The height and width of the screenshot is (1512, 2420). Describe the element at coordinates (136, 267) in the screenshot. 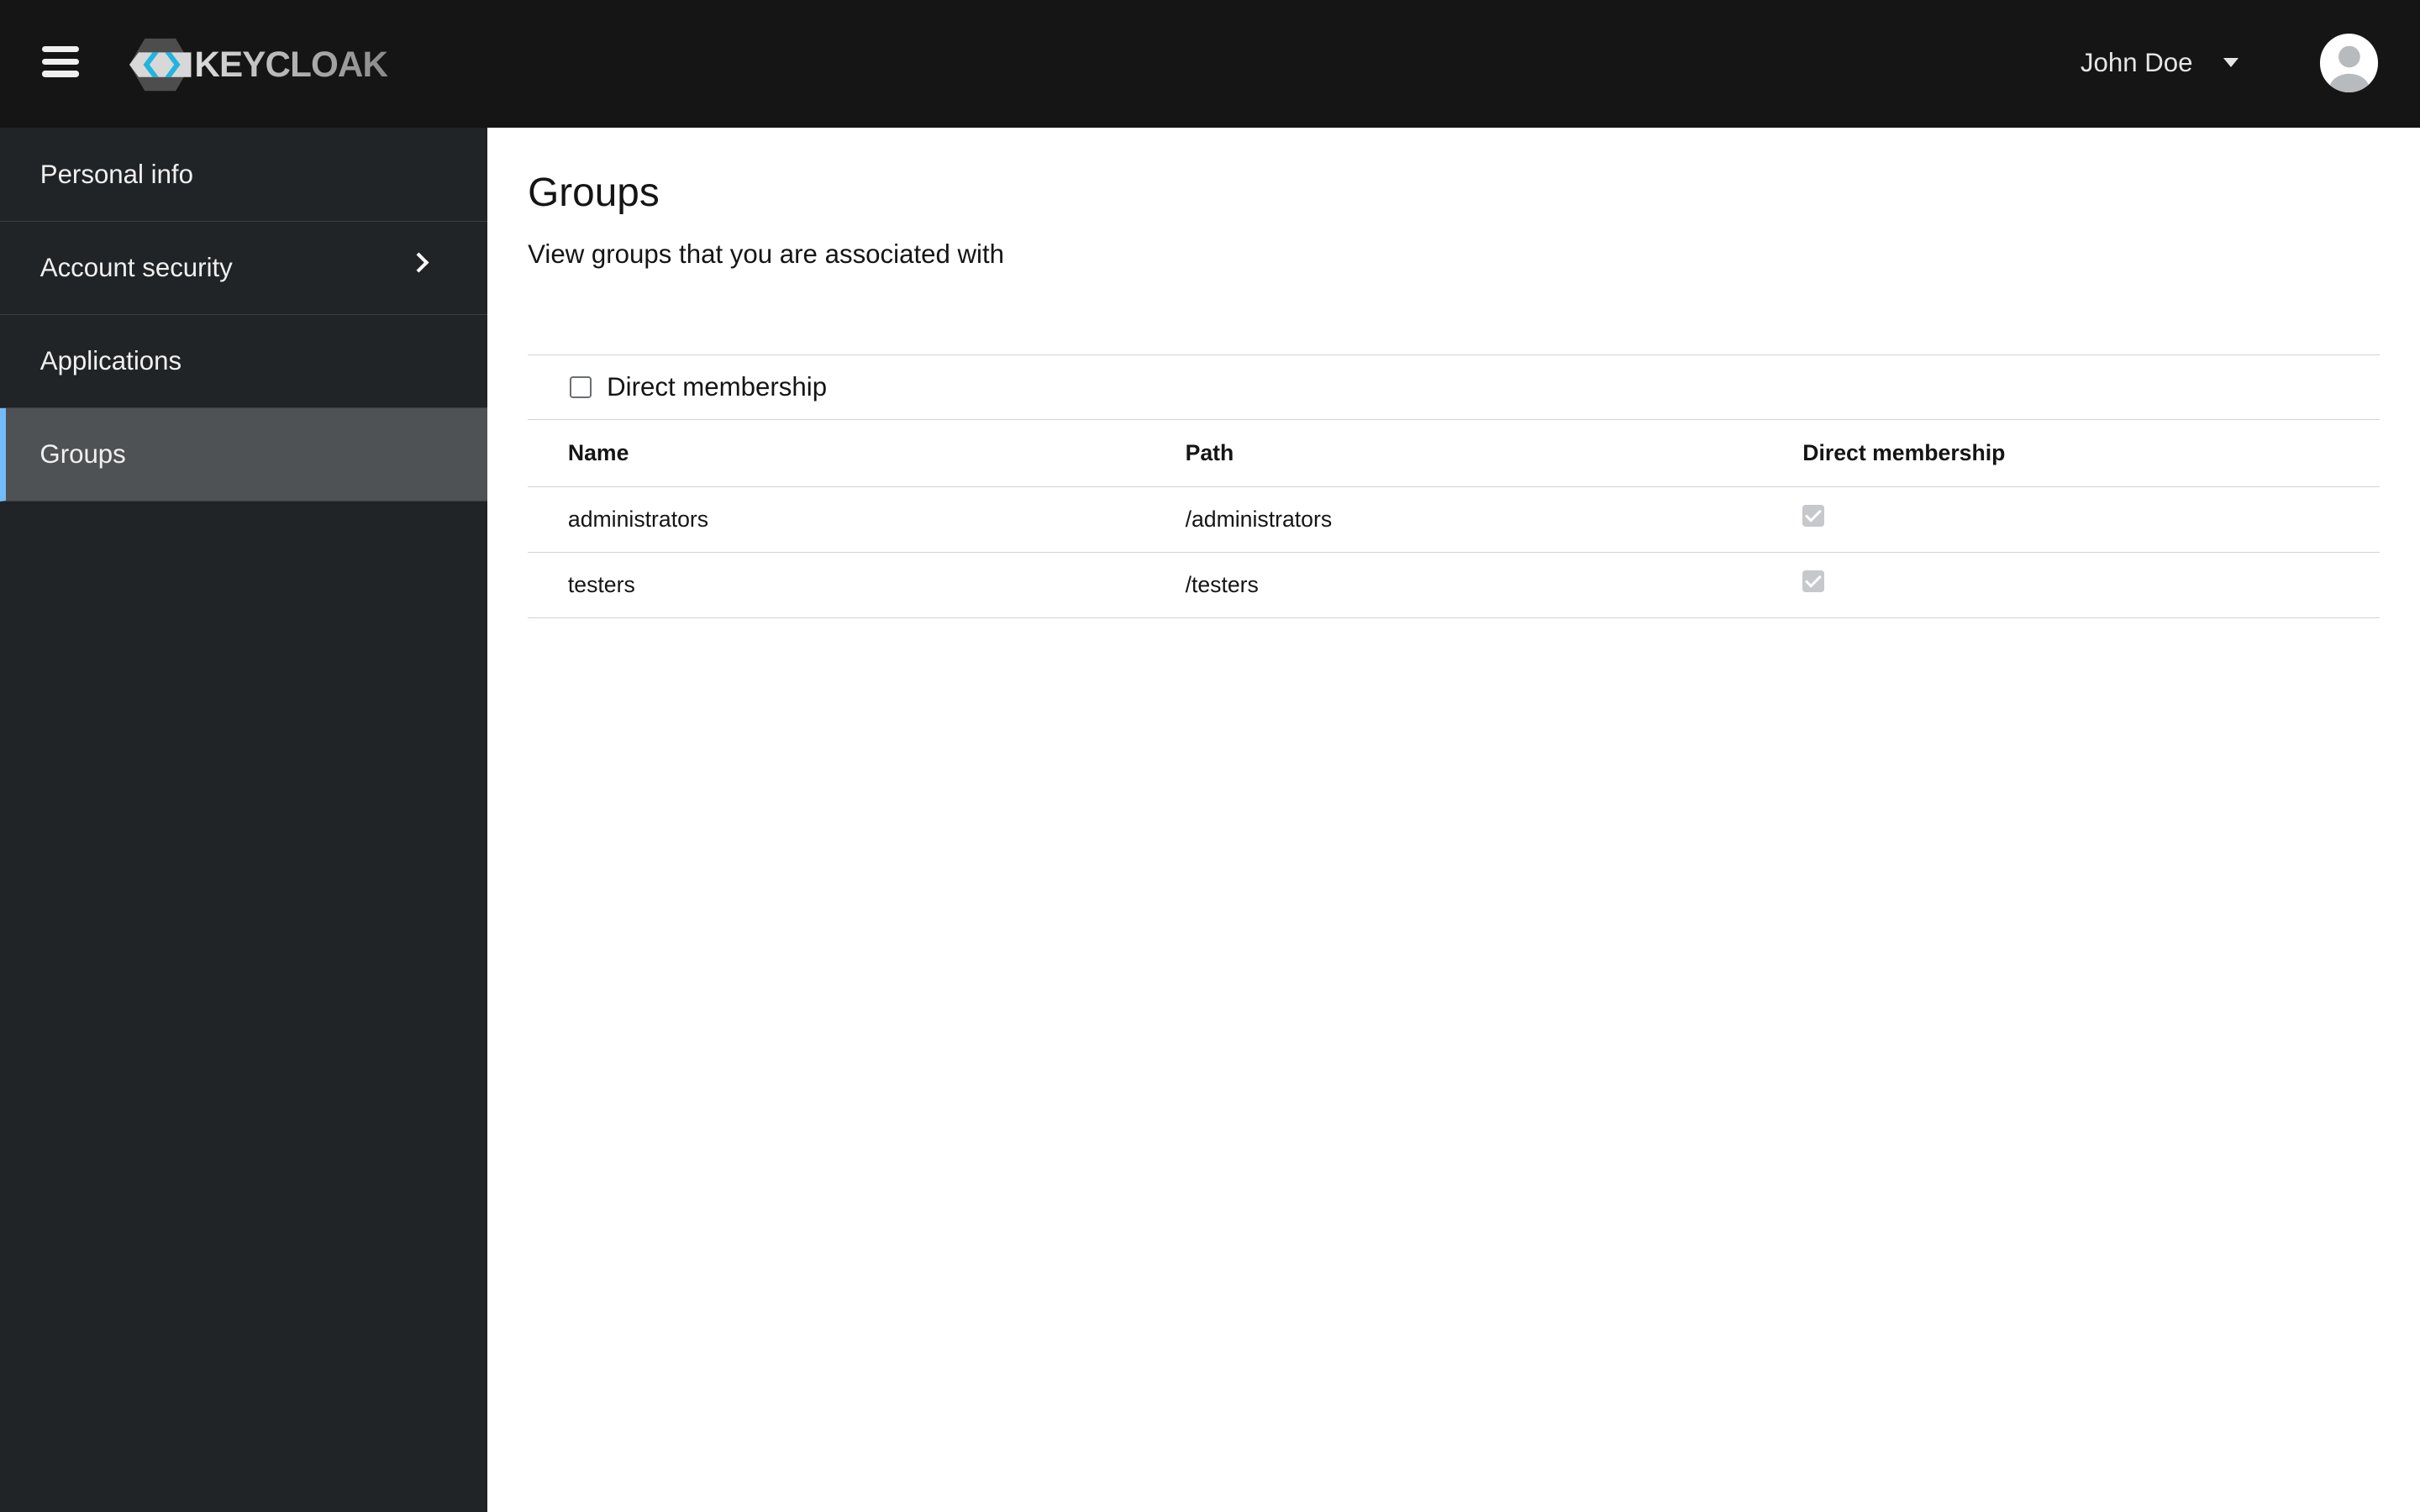

I see `sidebar-item-label: Account security` at that location.